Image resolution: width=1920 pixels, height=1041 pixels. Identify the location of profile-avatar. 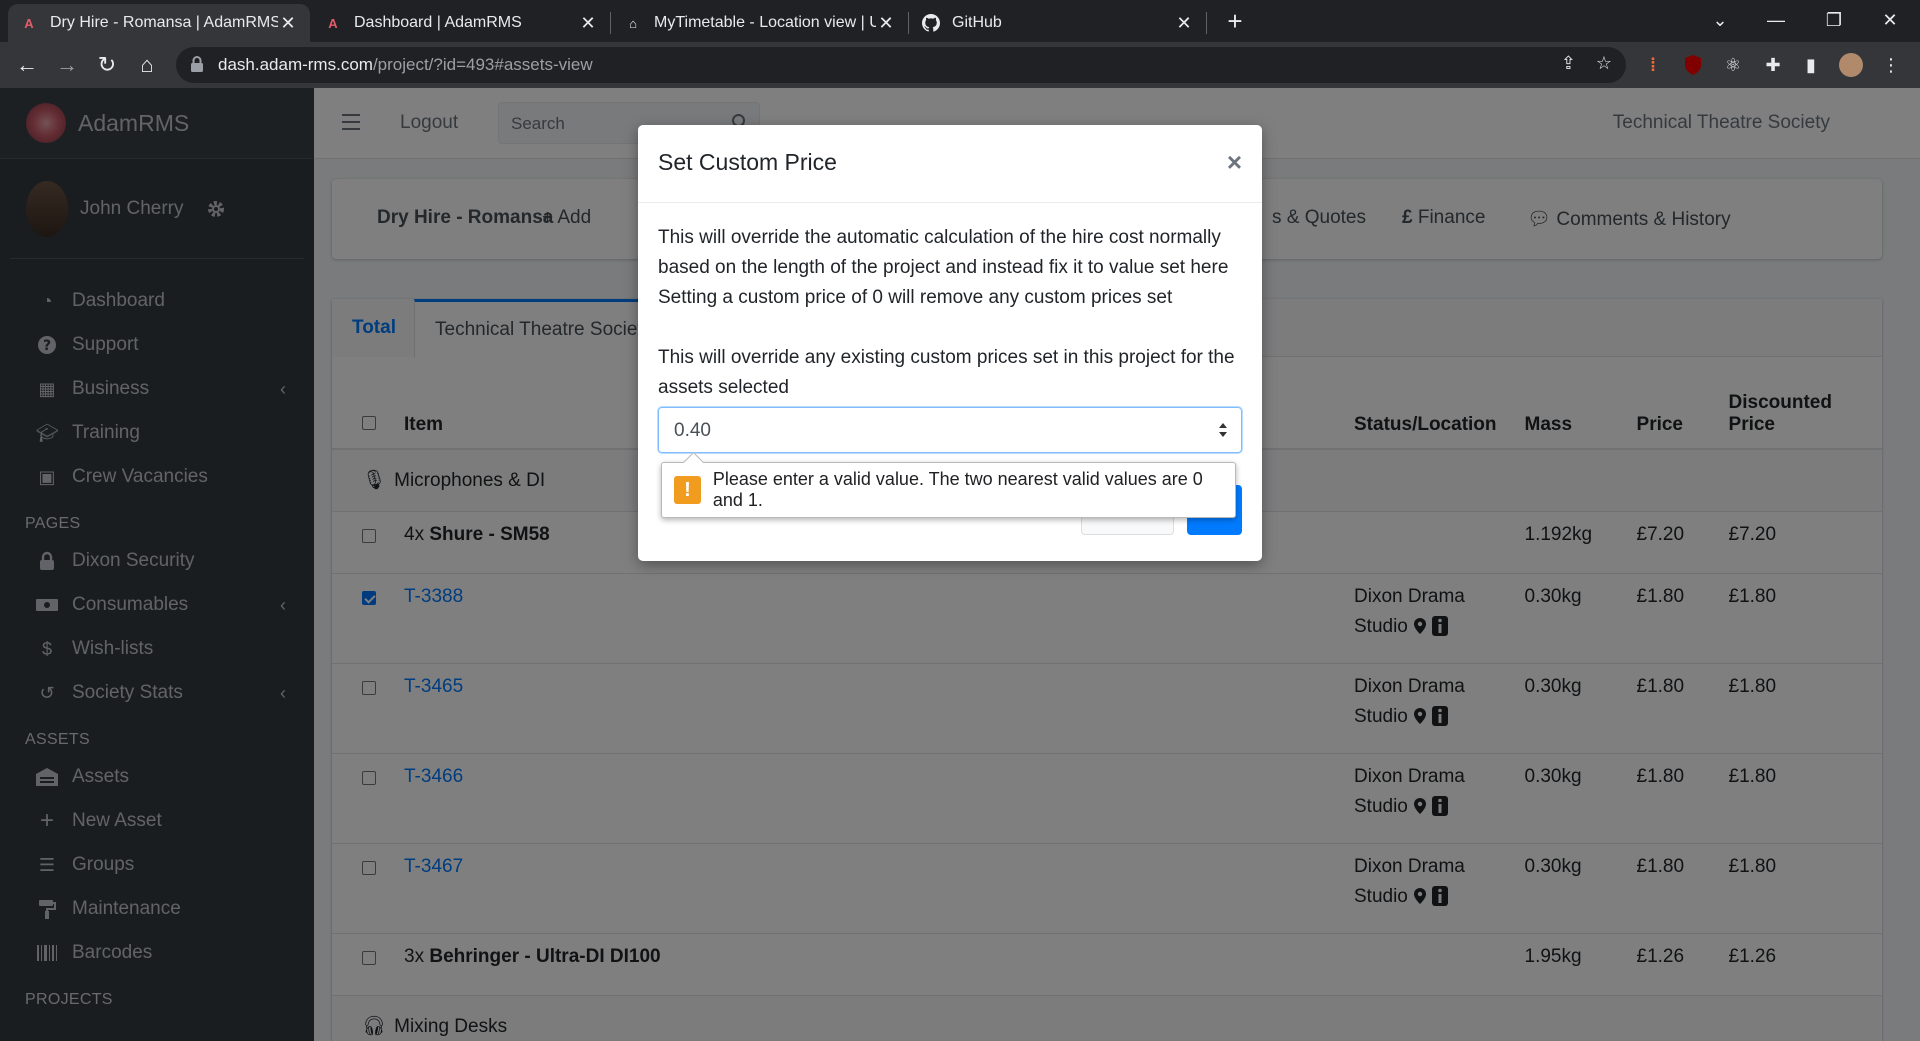
(1851, 65).